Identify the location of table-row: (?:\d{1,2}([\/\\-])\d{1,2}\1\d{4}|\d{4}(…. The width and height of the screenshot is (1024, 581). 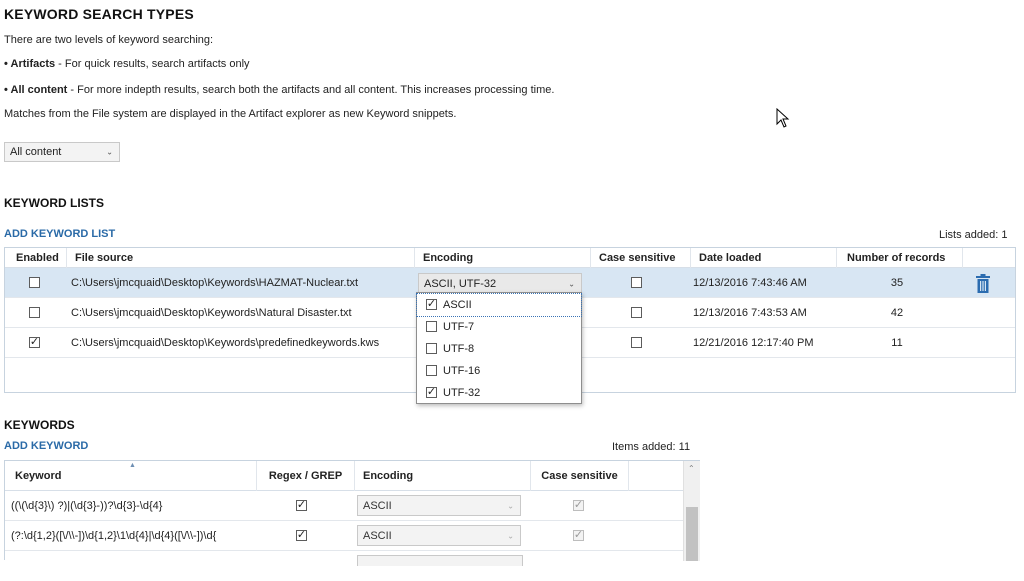
(344, 536).